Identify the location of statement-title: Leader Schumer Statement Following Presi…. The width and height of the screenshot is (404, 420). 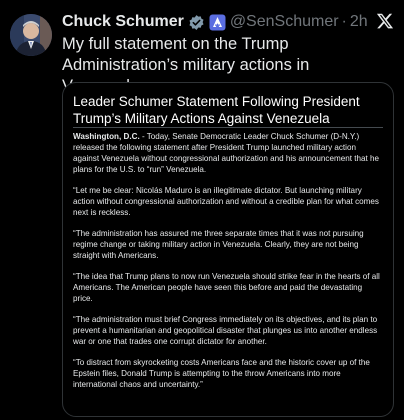
(216, 110).